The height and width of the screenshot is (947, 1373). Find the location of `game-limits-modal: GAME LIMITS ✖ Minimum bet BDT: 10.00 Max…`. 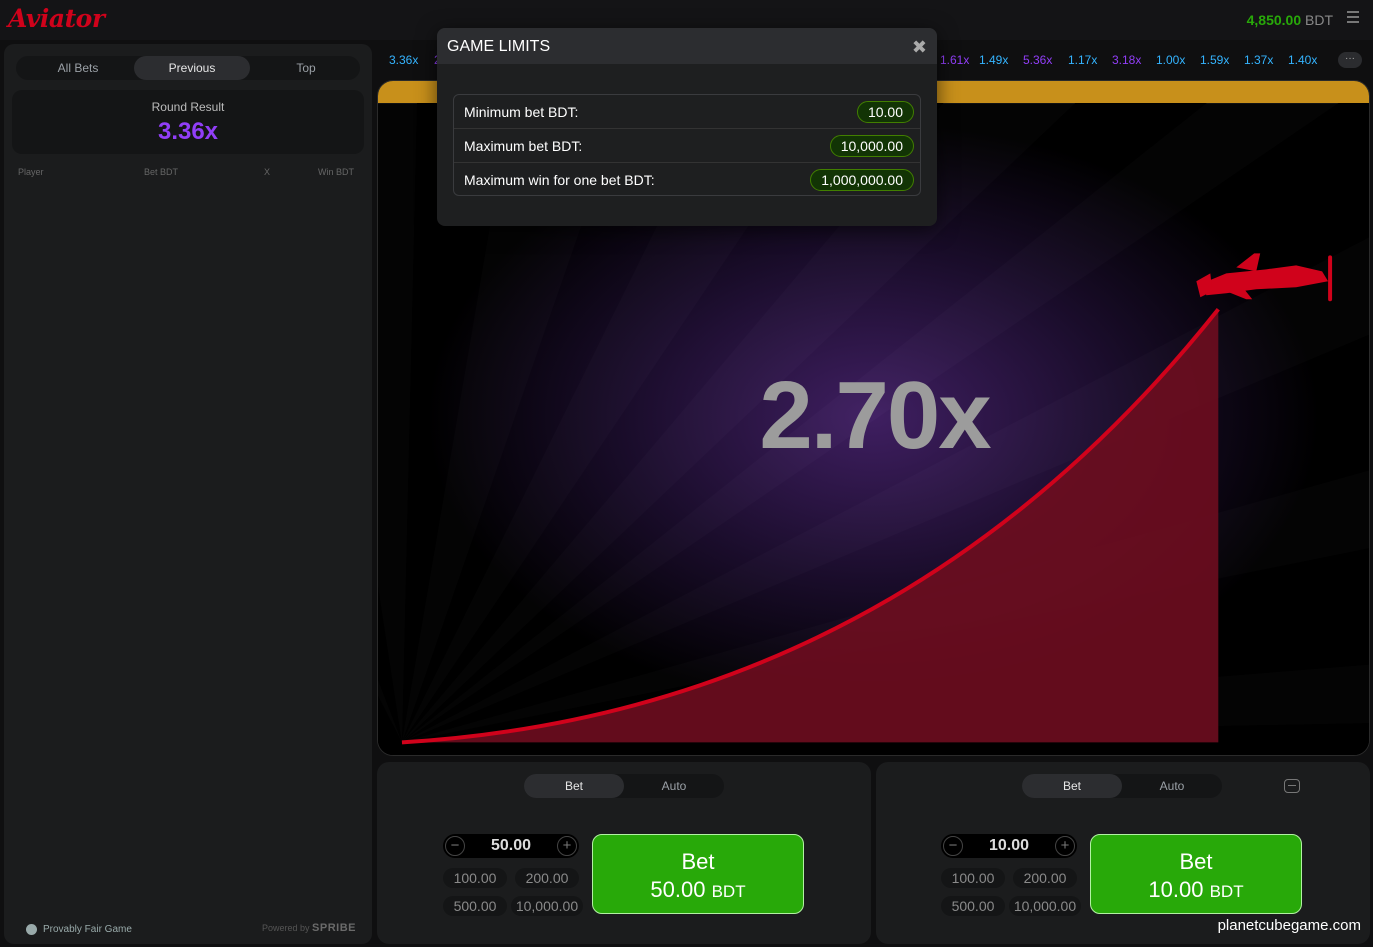

game-limits-modal: GAME LIMITS ✖ Minimum bet BDT: 10.00 Max… is located at coordinates (687, 127).